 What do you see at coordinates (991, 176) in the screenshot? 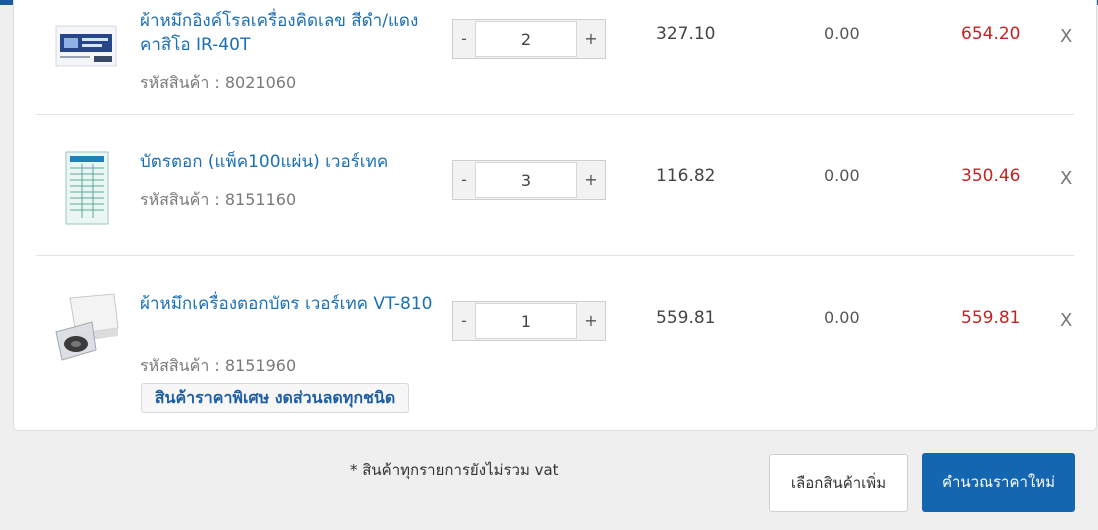
I see `line-total: 350.46` at bounding box center [991, 176].